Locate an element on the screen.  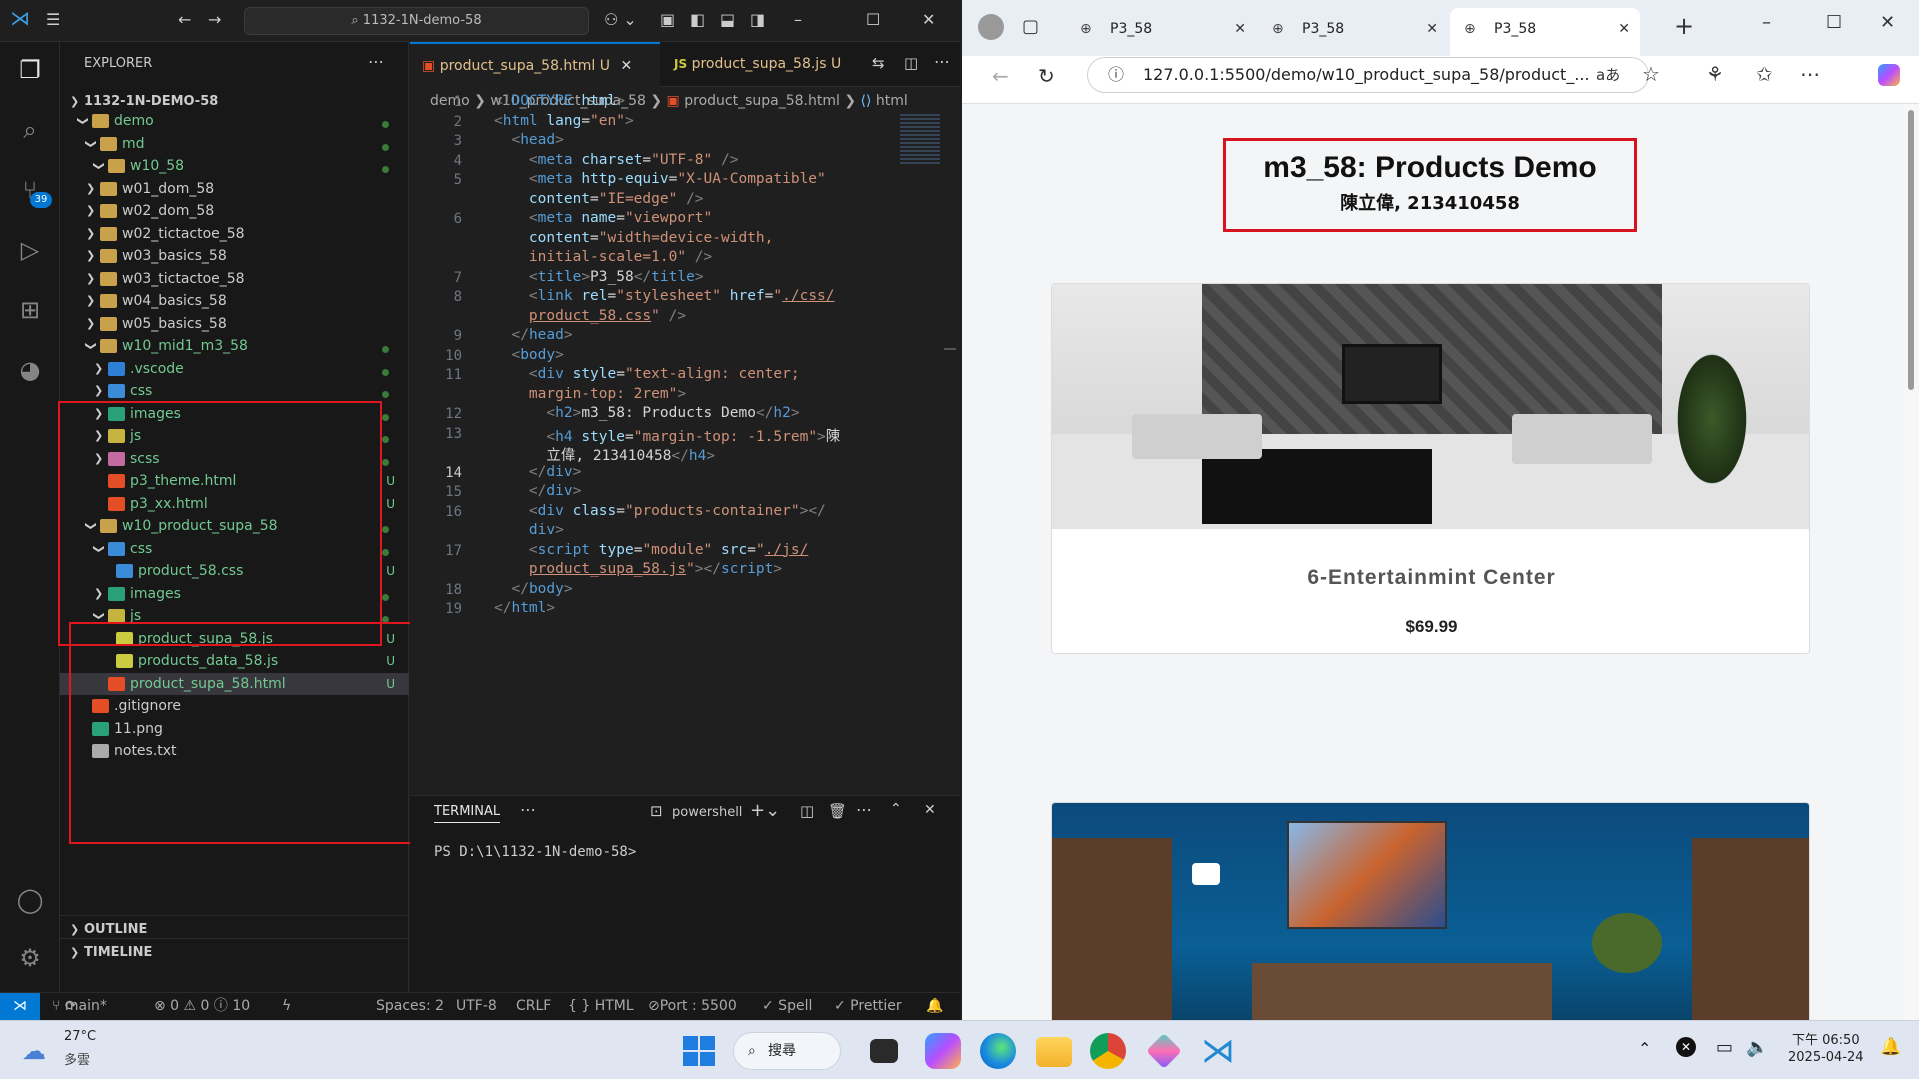
remote-indicator: ⋊ is located at coordinates (20, 1006).